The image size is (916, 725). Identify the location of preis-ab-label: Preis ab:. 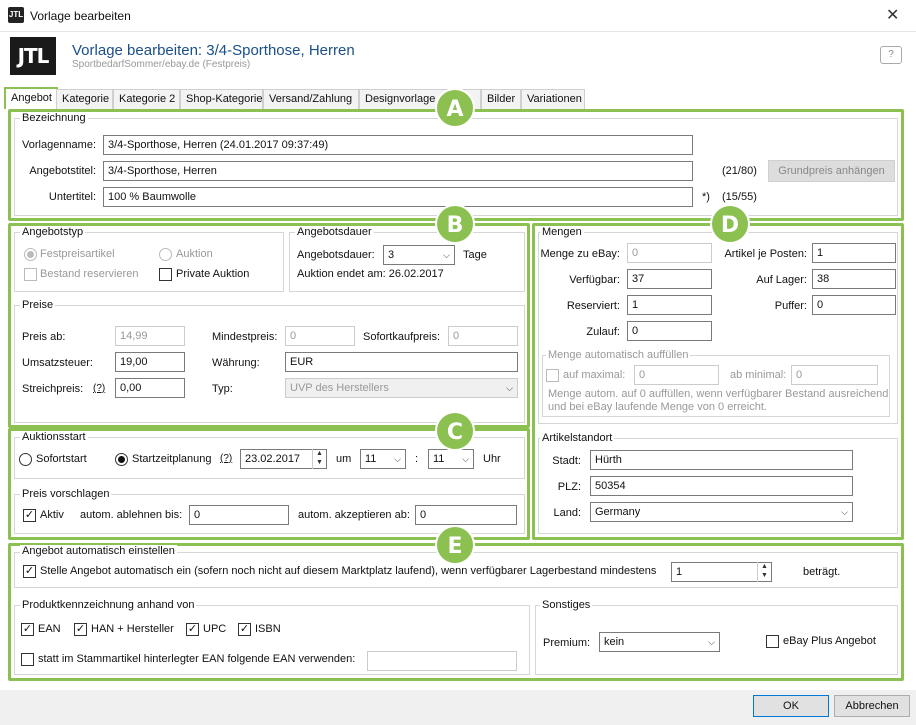
(44, 337).